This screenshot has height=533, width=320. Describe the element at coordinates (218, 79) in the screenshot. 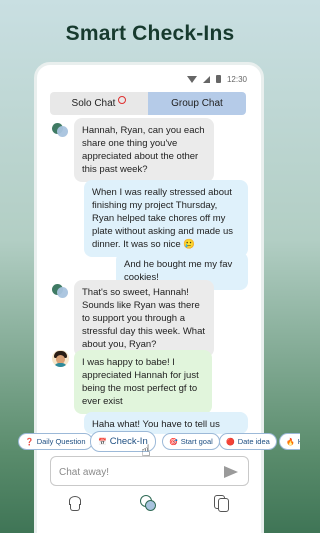

I see `battery-icon` at that location.